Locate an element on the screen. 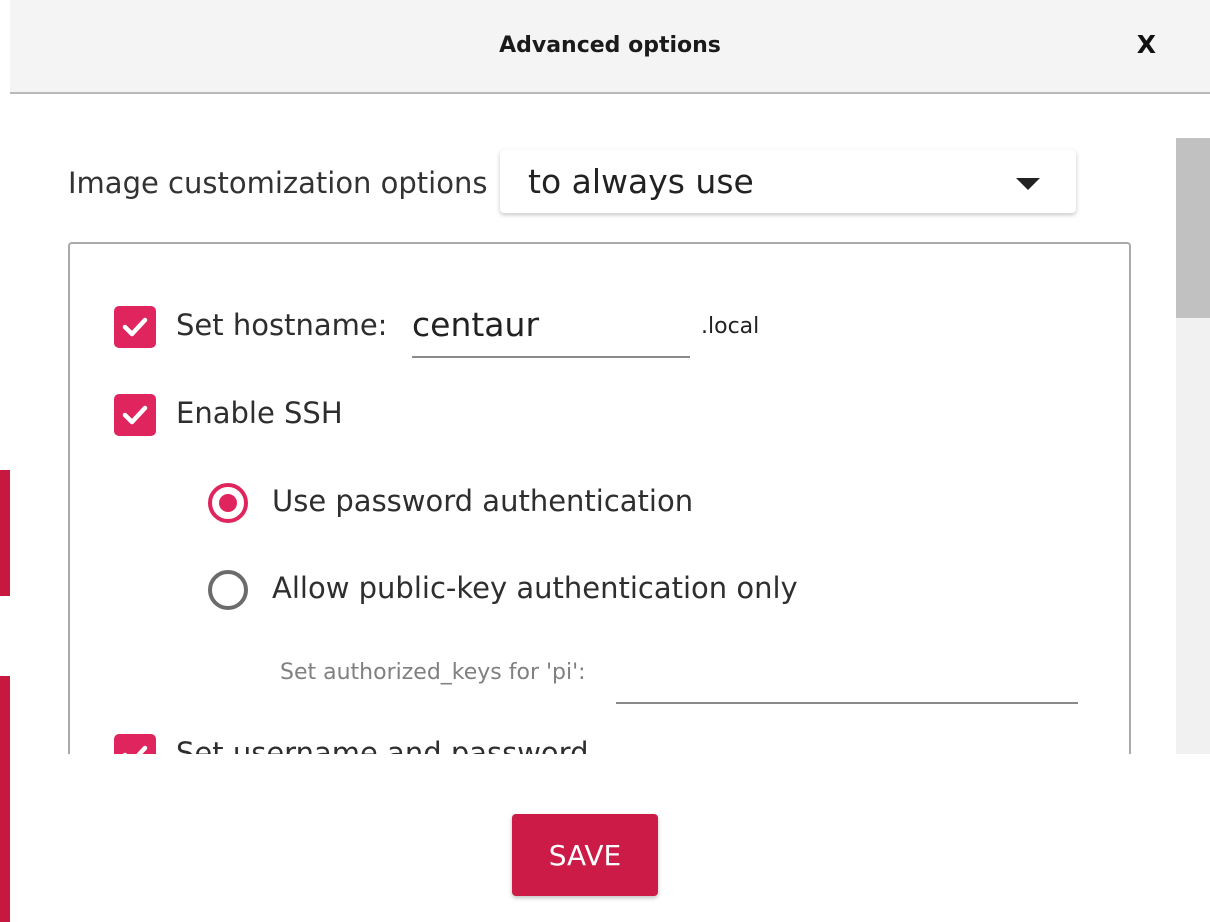  title-bar: Advanced options X is located at coordinates (610, 47).